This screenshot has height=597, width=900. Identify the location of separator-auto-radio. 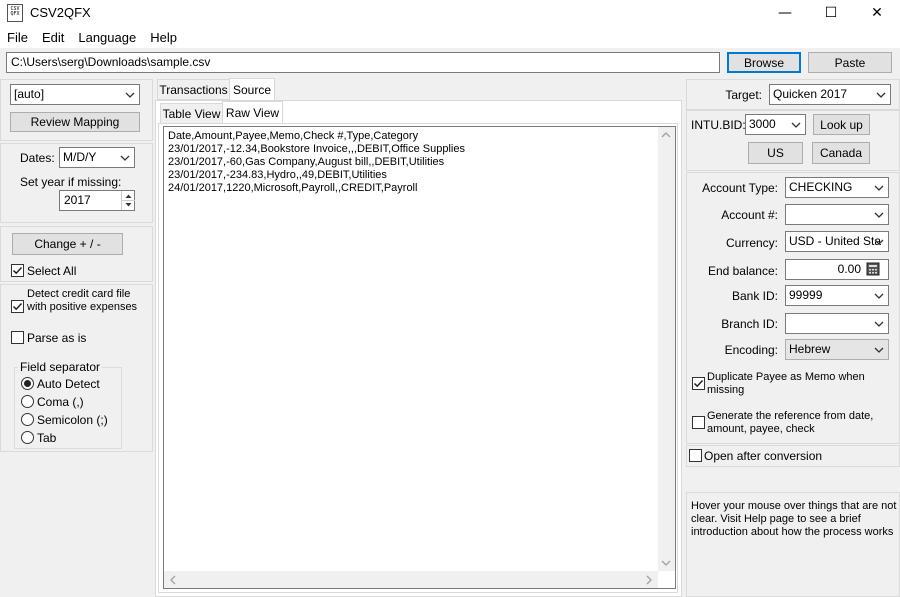
(27, 383).